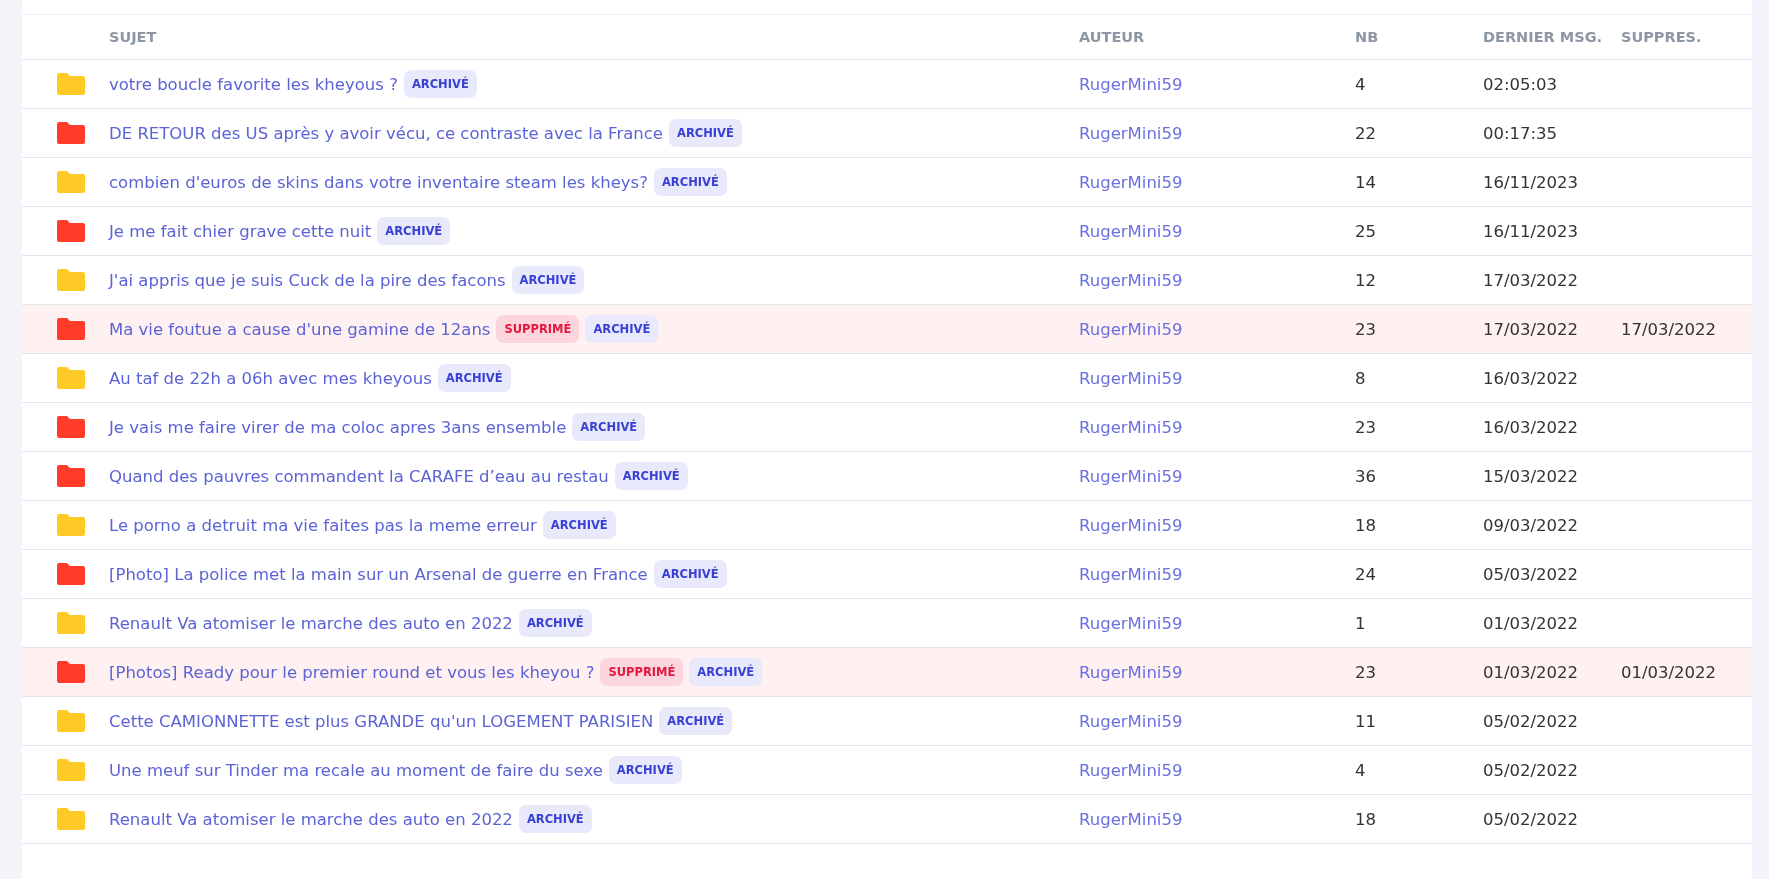  What do you see at coordinates (1365, 231) in the screenshot?
I see `reply-count: 25` at bounding box center [1365, 231].